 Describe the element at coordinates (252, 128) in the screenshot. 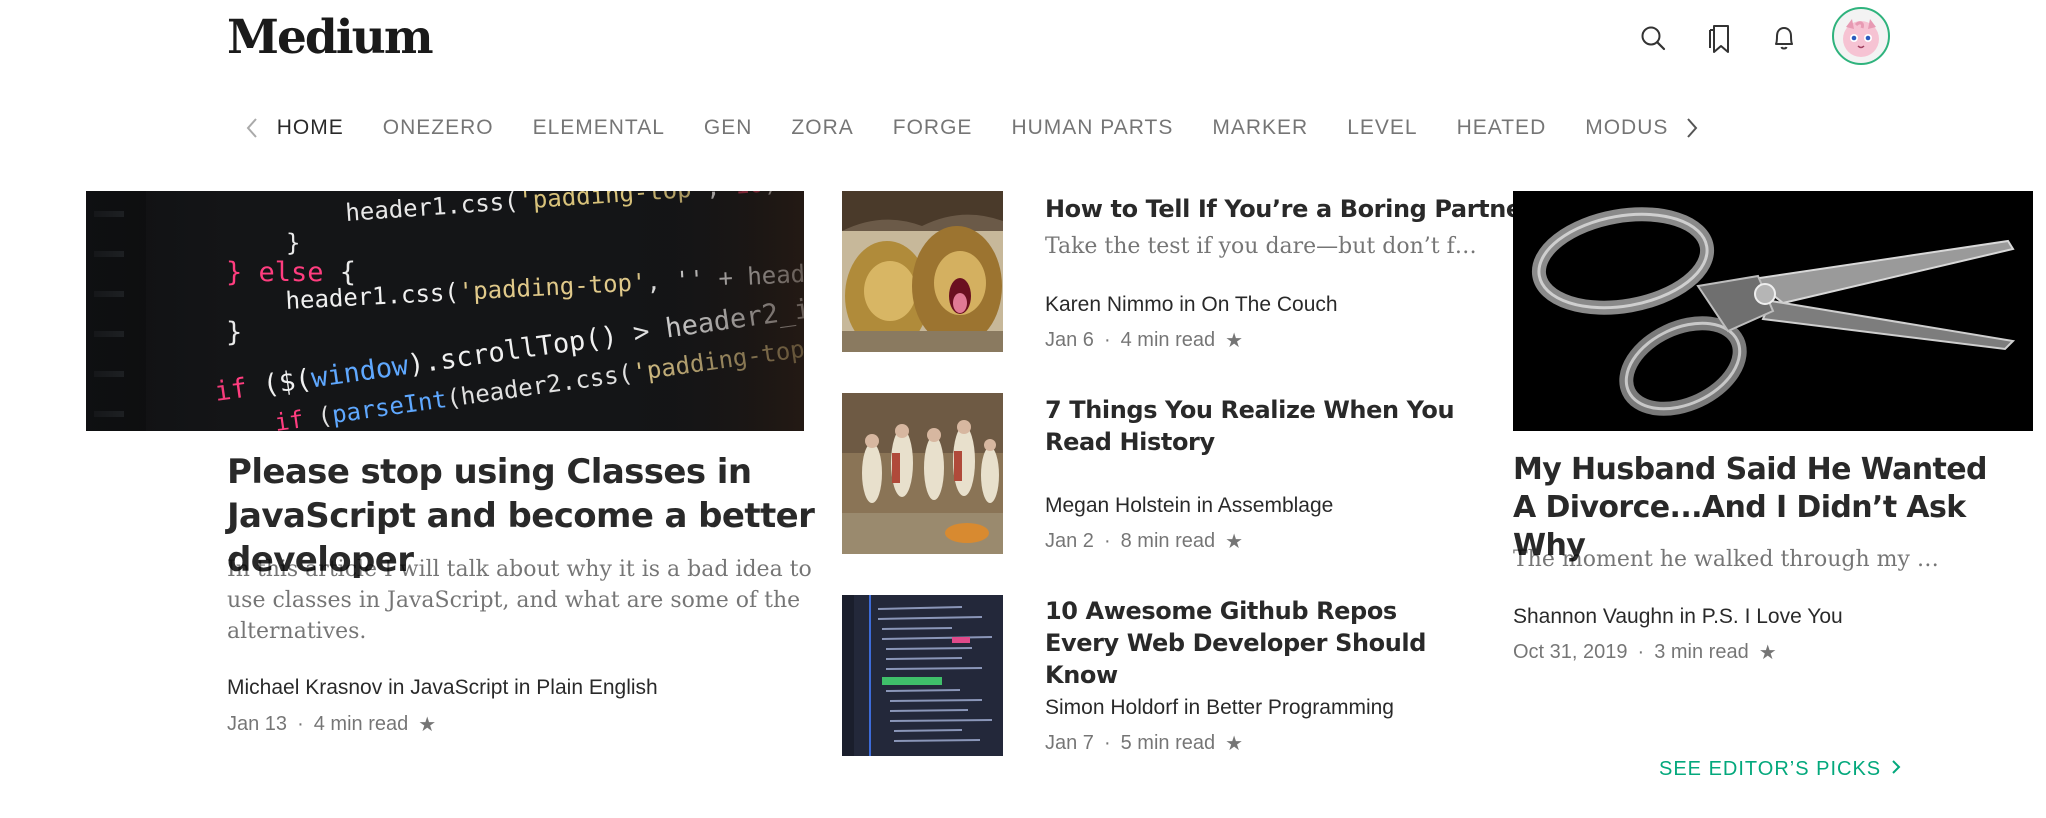

I see `chevron-left-icon` at that location.